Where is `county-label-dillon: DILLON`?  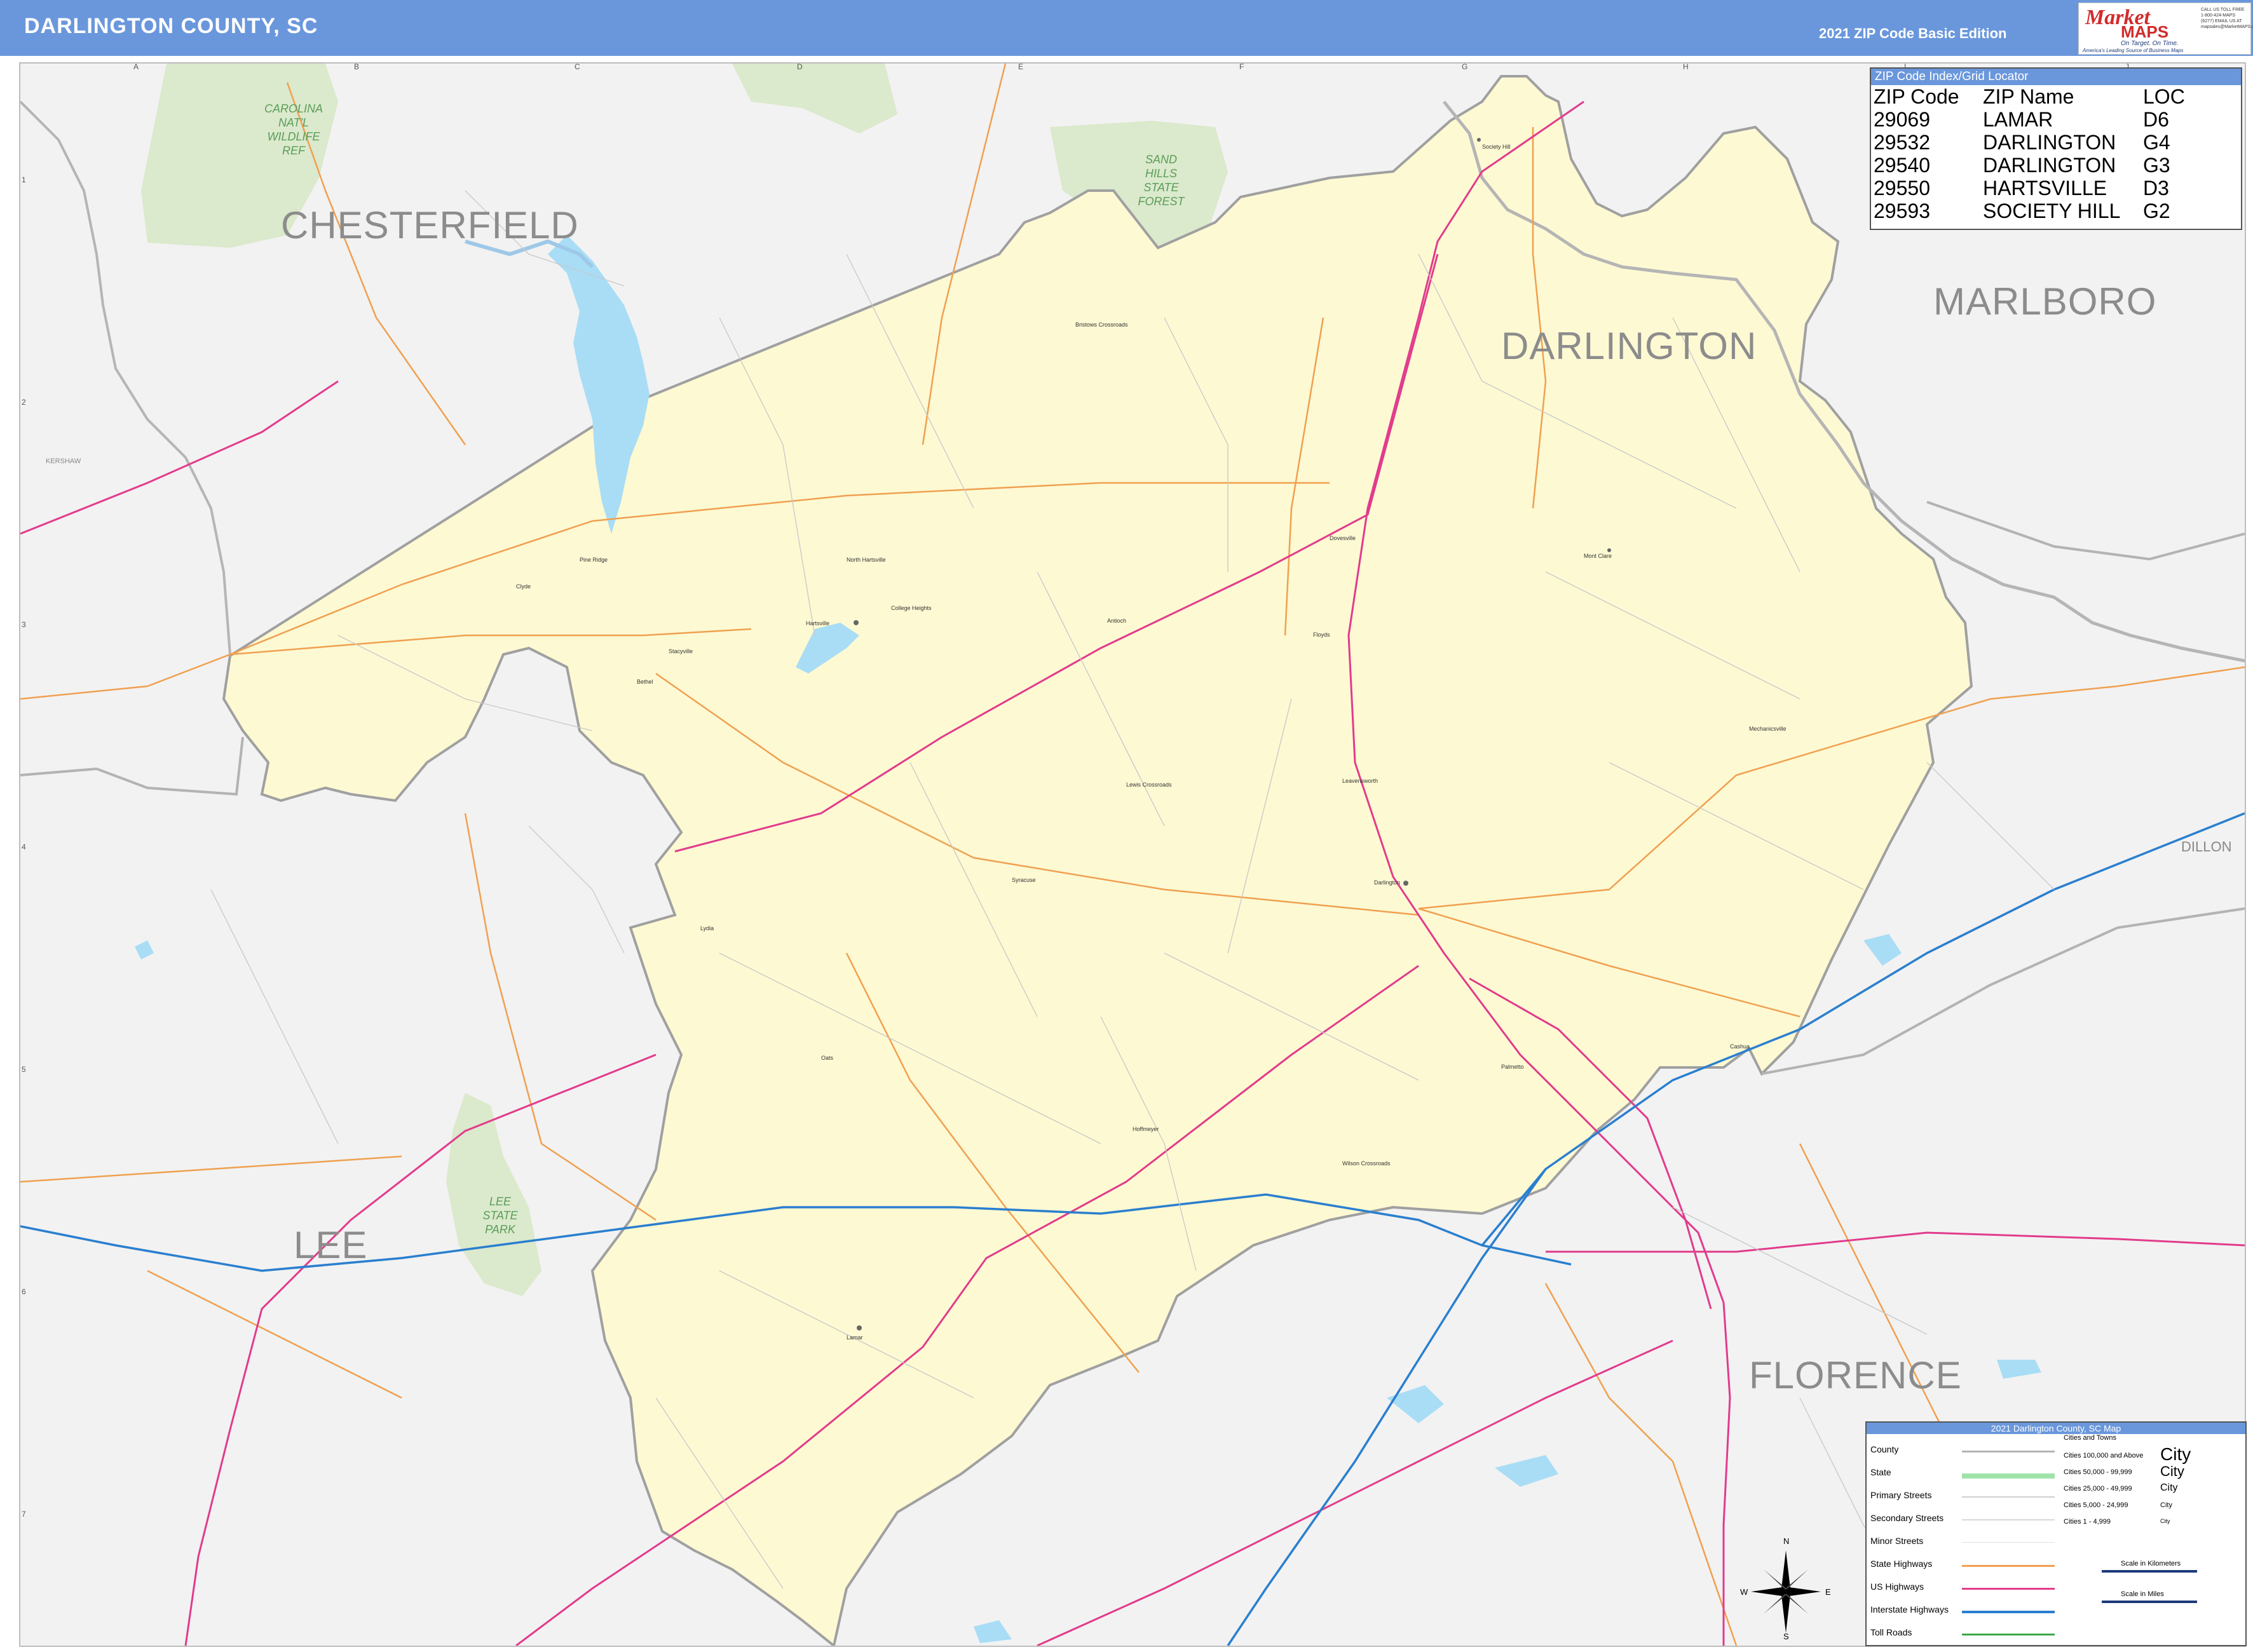
county-label-dillon: DILLON is located at coordinates (2206, 847).